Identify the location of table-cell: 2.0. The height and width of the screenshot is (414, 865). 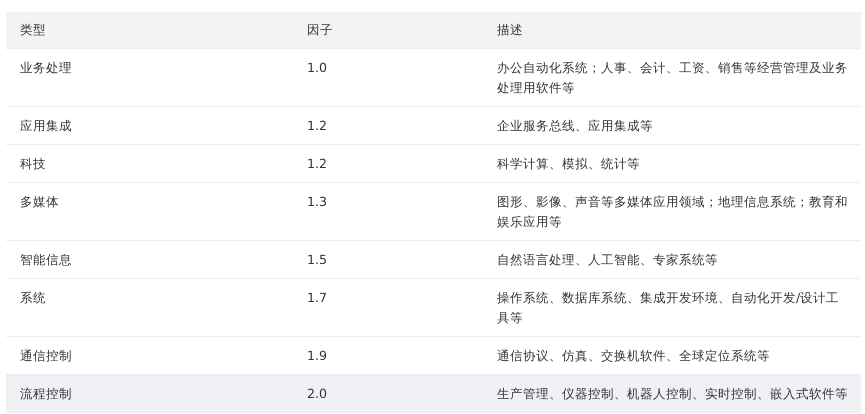
(317, 393).